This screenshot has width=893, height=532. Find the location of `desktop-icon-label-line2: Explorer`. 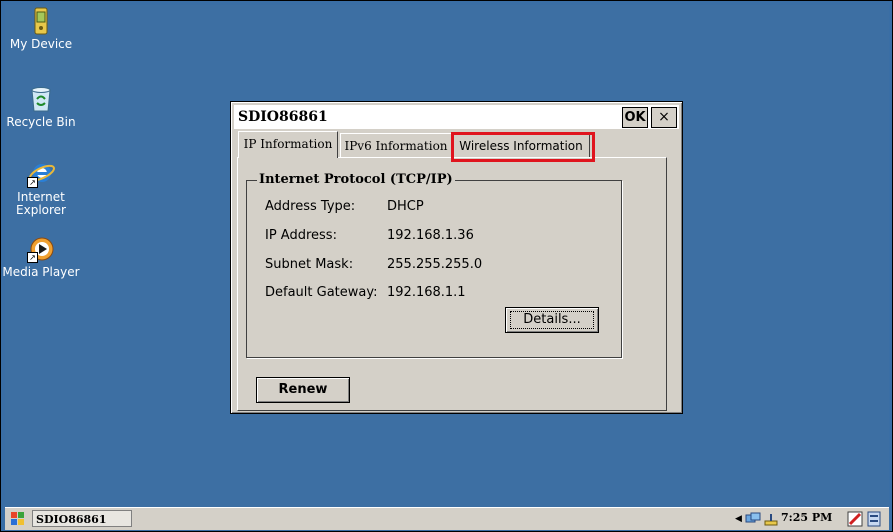

desktop-icon-label-line2: Explorer is located at coordinates (41, 210).